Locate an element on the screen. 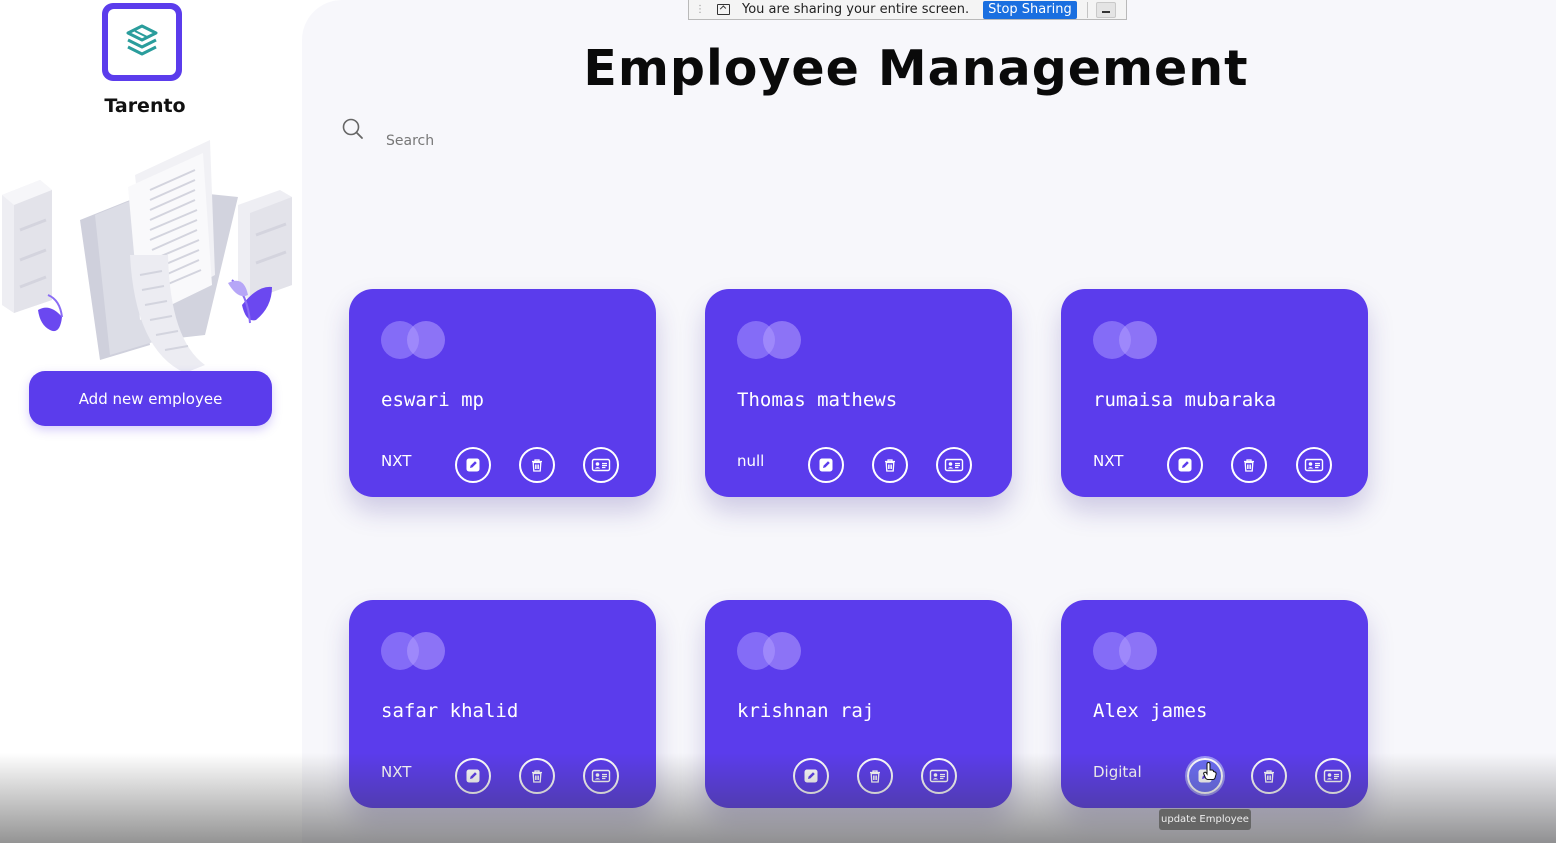  brand-logo is located at coordinates (142, 42).